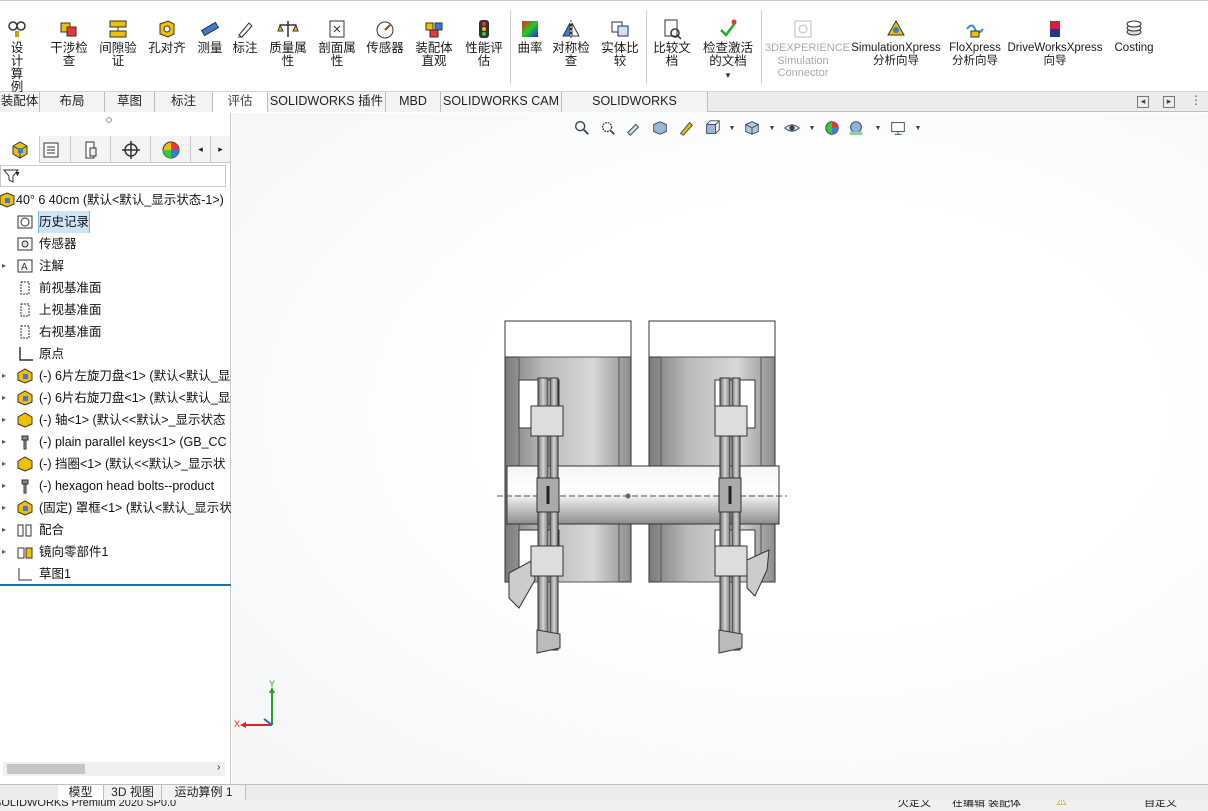 The image size is (1208, 811). Describe the element at coordinates (732, 129) in the screenshot. I see `view-orientation-dropdown-icon: ▼` at that location.